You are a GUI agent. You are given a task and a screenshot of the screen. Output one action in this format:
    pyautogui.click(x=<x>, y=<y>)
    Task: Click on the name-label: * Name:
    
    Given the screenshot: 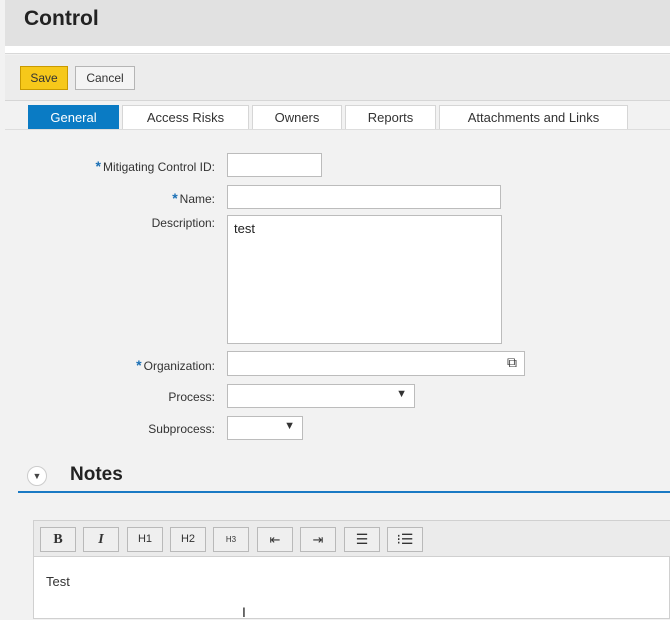 What is the action you would take?
    pyautogui.click(x=193, y=198)
    